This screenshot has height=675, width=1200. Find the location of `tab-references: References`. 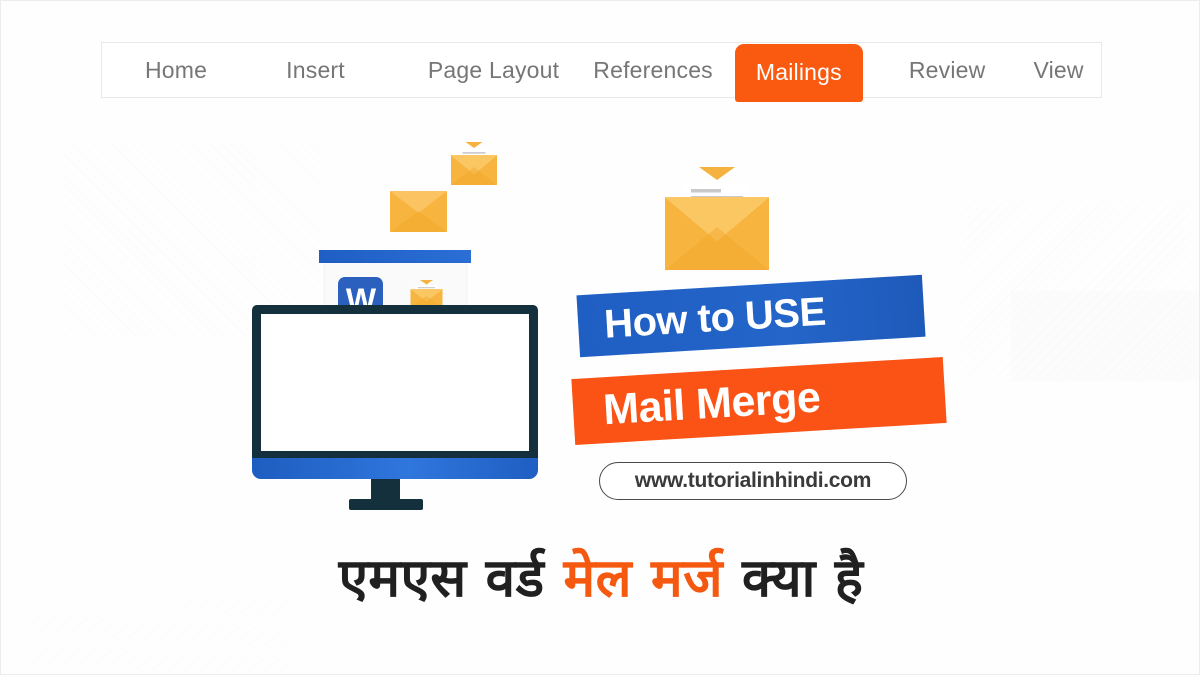

tab-references: References is located at coordinates (653, 70).